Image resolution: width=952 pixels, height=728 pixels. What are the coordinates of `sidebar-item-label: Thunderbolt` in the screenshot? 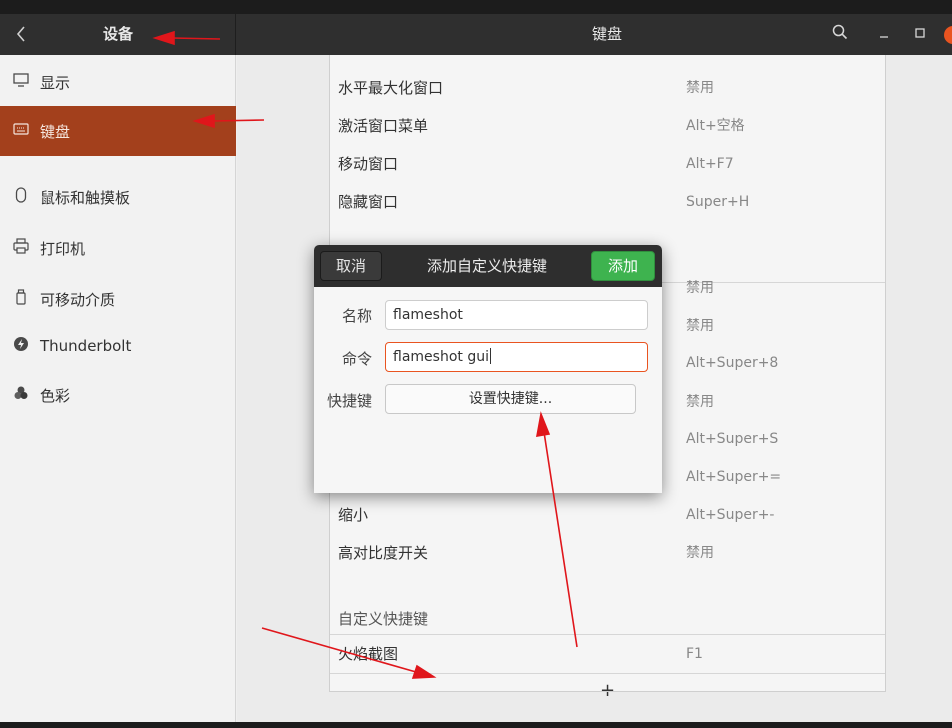 It's located at (86, 346).